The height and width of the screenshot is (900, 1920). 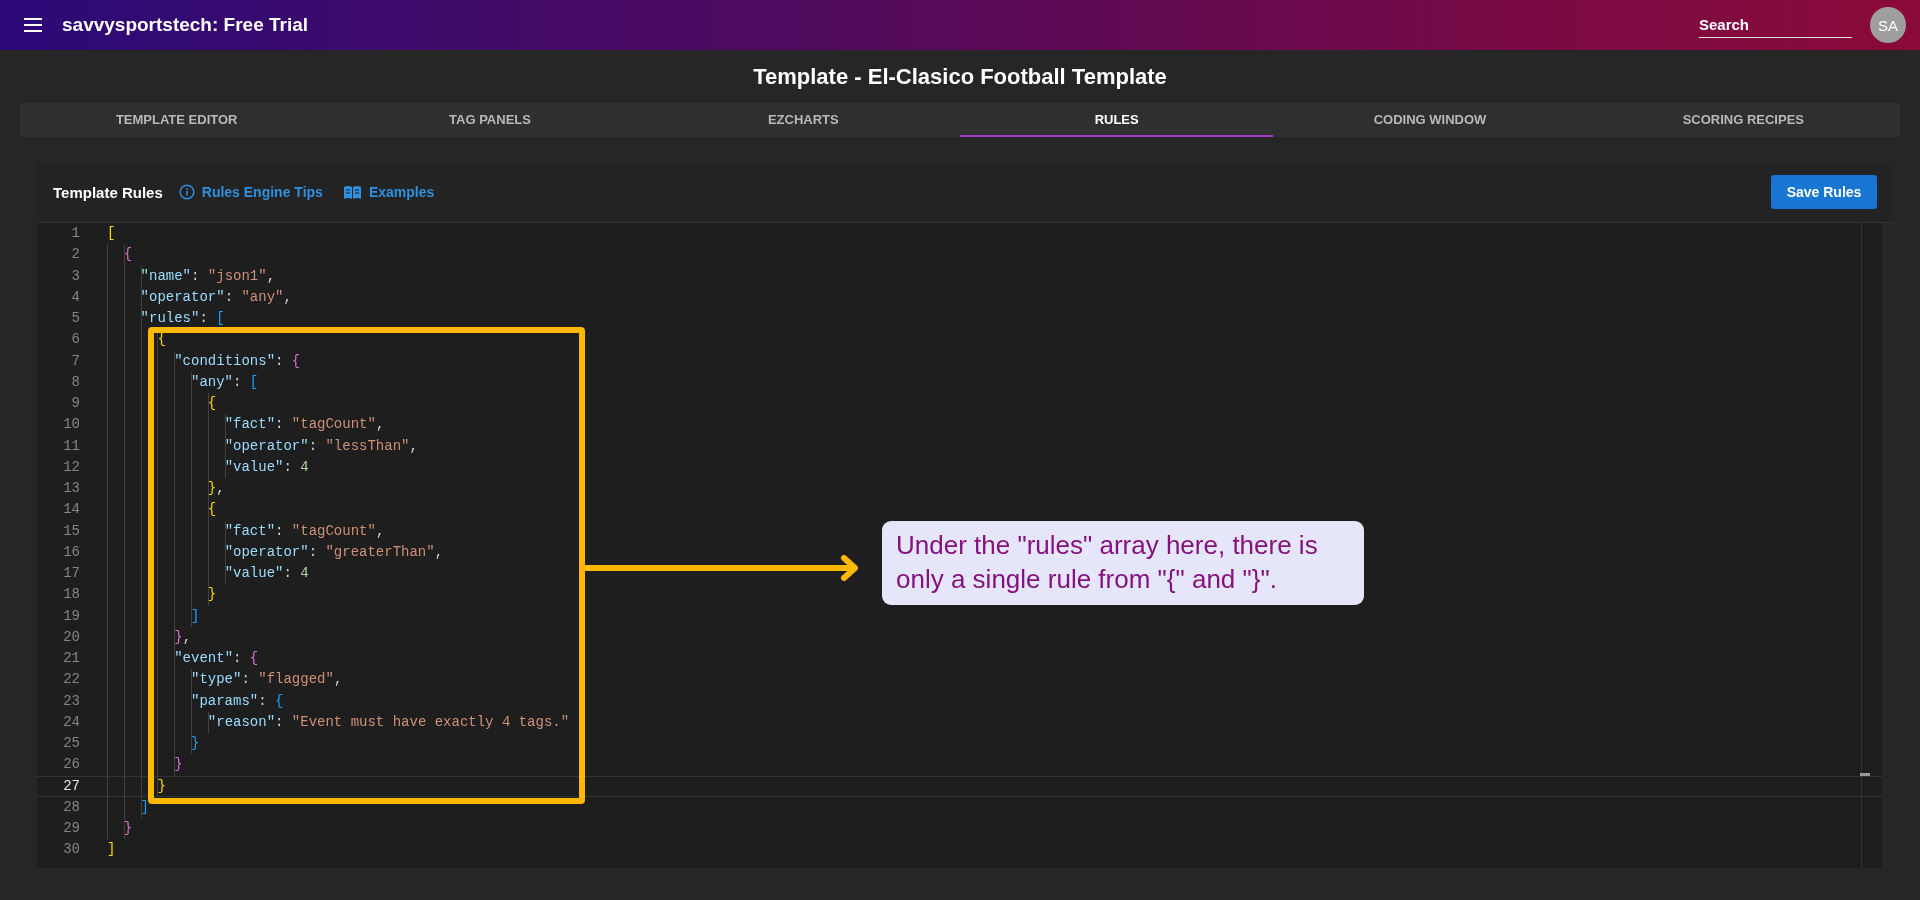 What do you see at coordinates (803, 120) in the screenshot?
I see `tab: EZCHARTS` at bounding box center [803, 120].